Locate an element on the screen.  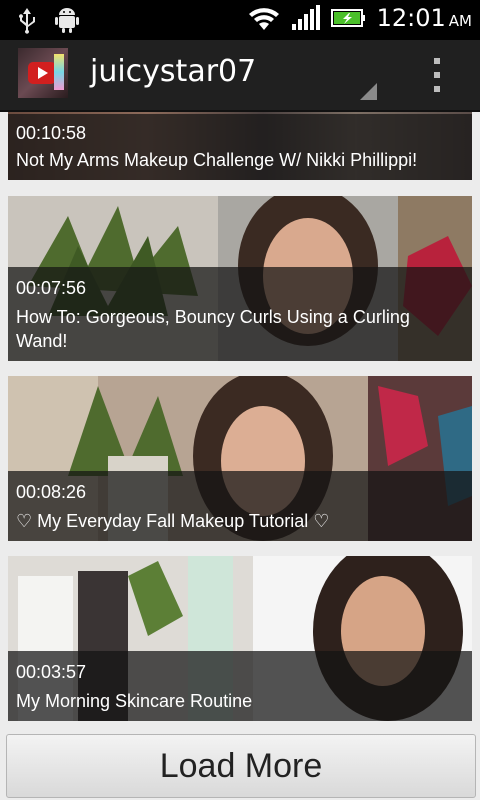
video-title: My Morning Skincare Routine is located at coordinates (134, 701).